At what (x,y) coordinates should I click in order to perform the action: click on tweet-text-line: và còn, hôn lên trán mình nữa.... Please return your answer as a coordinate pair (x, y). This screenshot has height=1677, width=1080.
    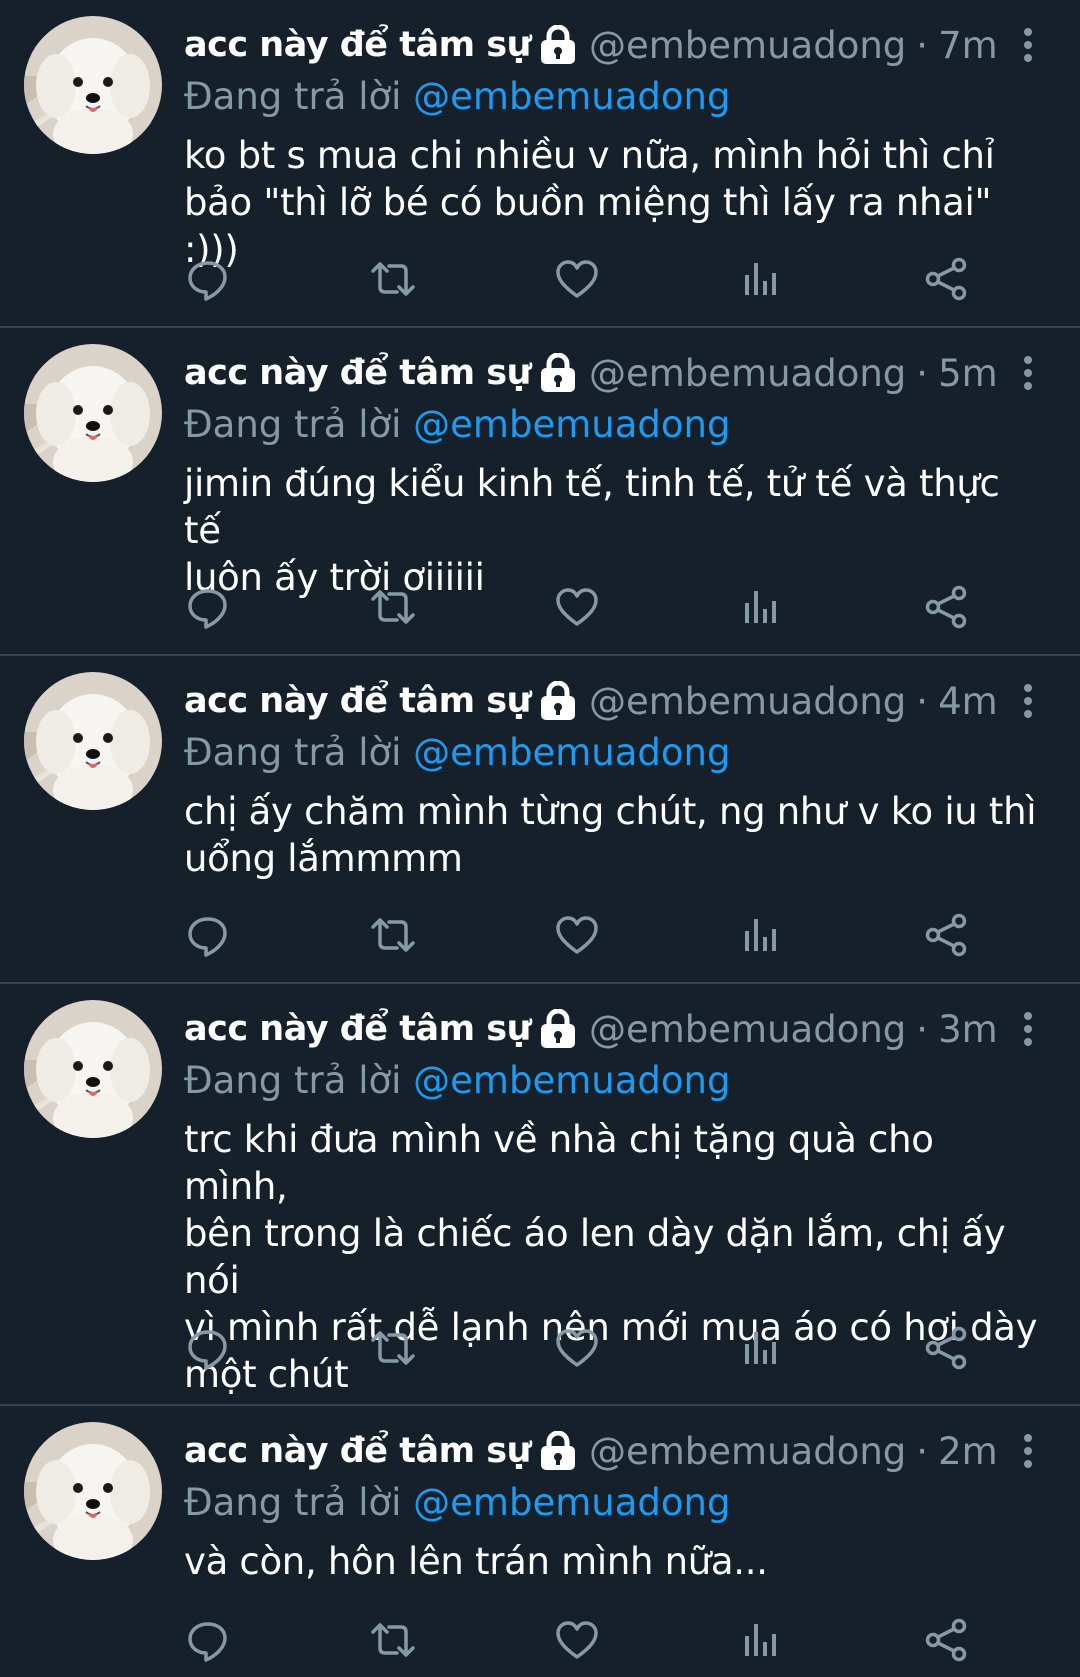
    Looking at the image, I should click on (476, 1561).